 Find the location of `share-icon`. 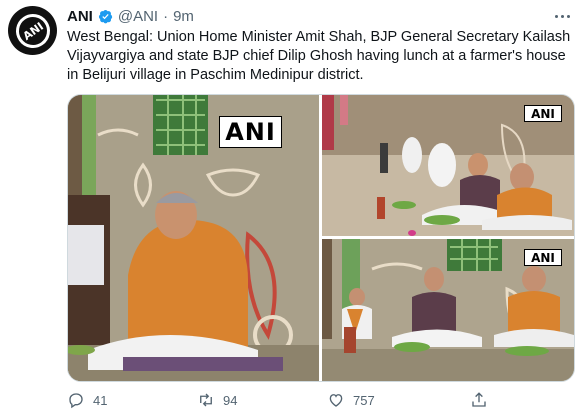

share-icon is located at coordinates (479, 399).